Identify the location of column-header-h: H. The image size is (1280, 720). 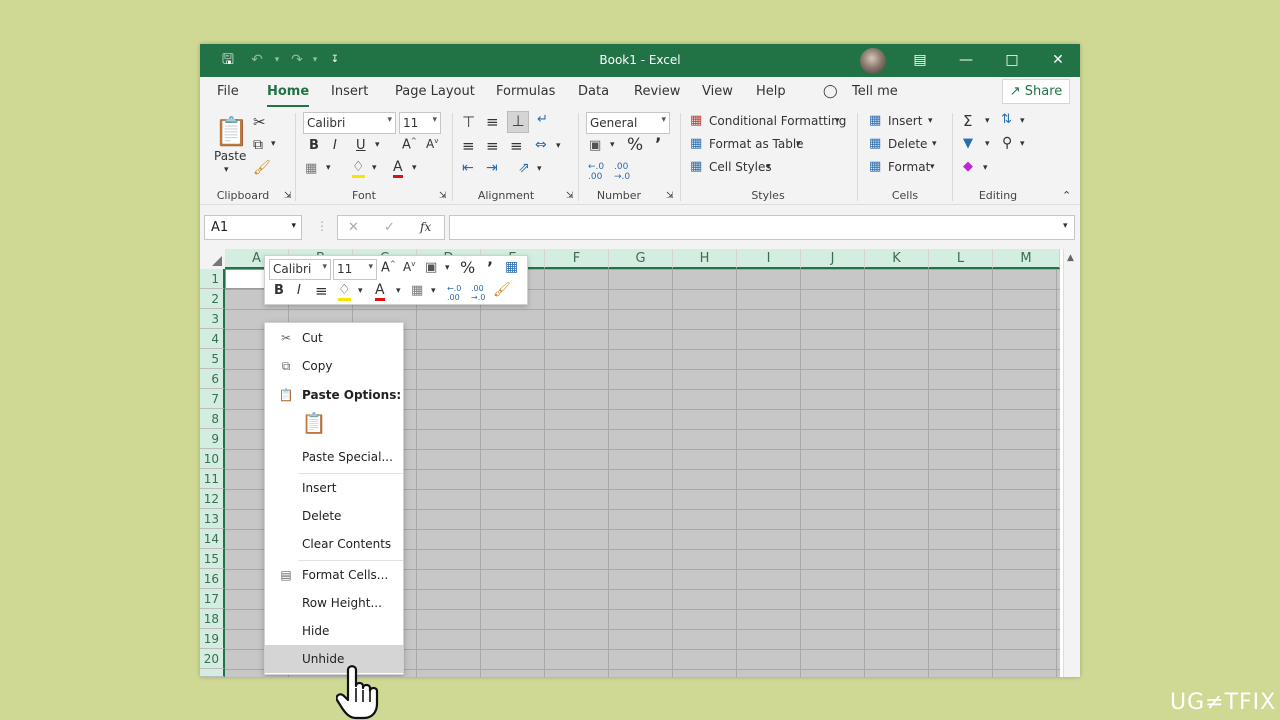
(705, 259).